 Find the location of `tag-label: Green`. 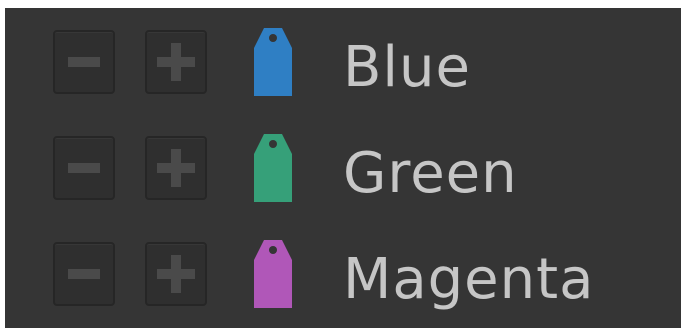

tag-label: Green is located at coordinates (430, 173).